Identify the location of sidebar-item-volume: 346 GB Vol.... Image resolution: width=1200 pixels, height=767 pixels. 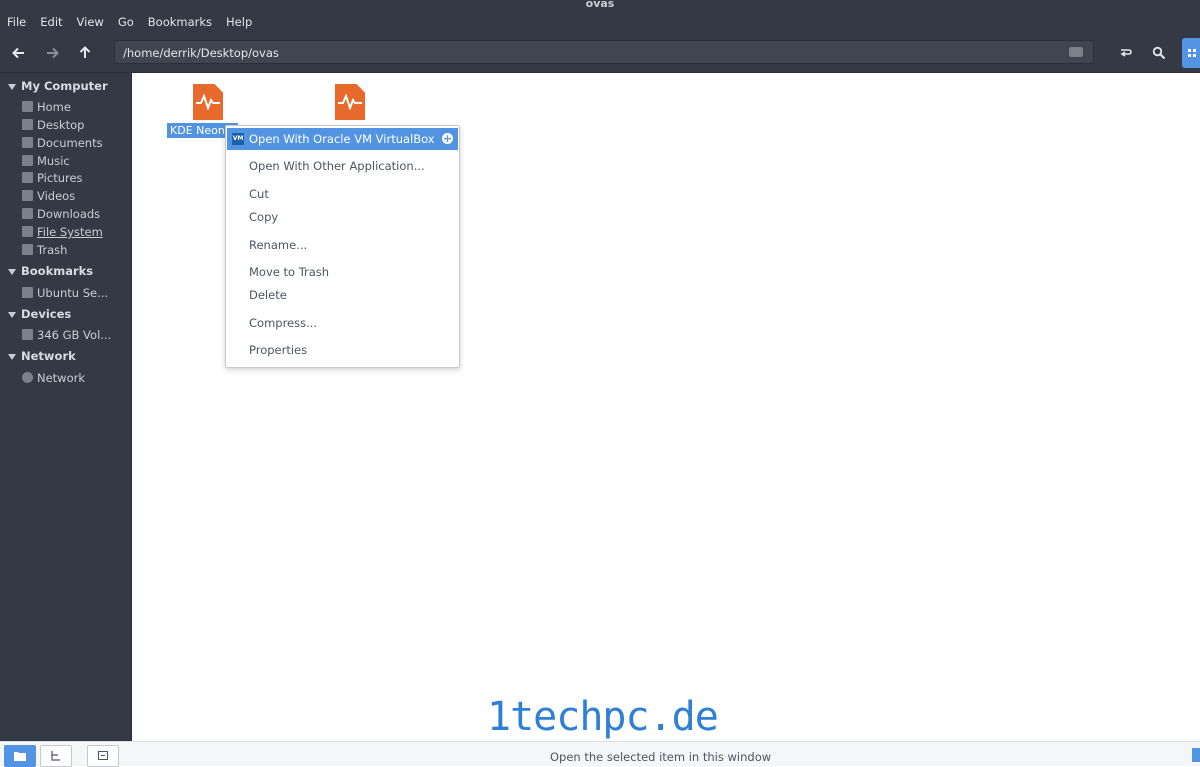
(66, 335).